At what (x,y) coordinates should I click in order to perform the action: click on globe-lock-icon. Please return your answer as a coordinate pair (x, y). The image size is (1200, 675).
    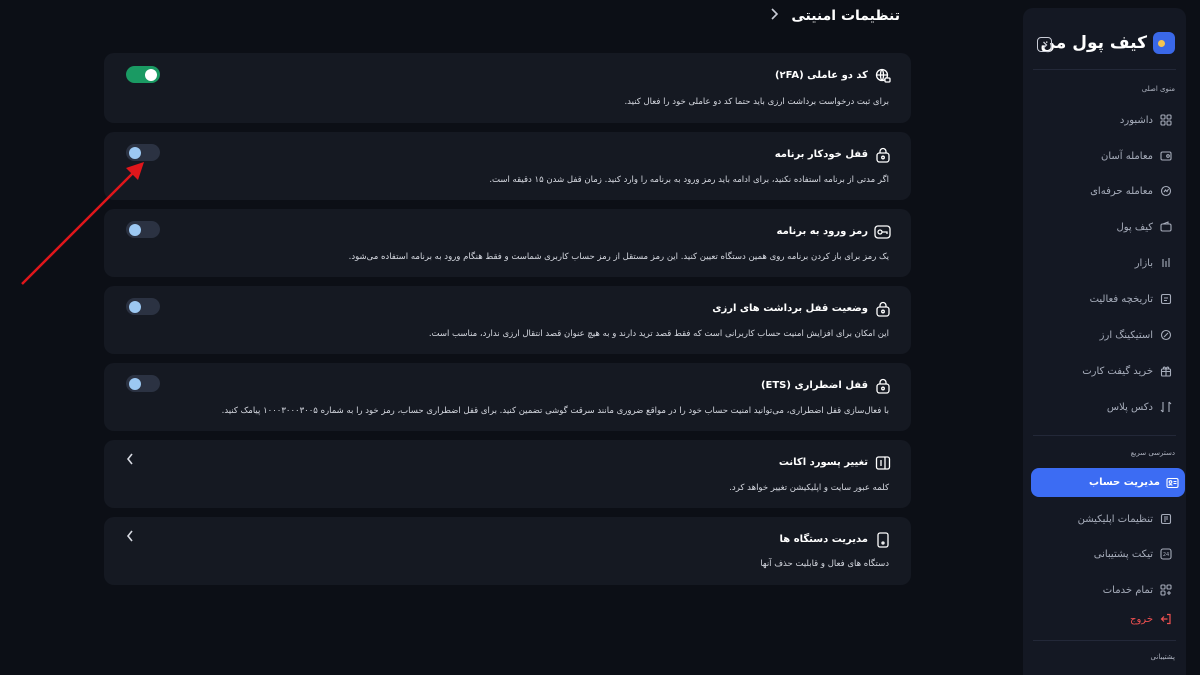
    Looking at the image, I should click on (882, 75).